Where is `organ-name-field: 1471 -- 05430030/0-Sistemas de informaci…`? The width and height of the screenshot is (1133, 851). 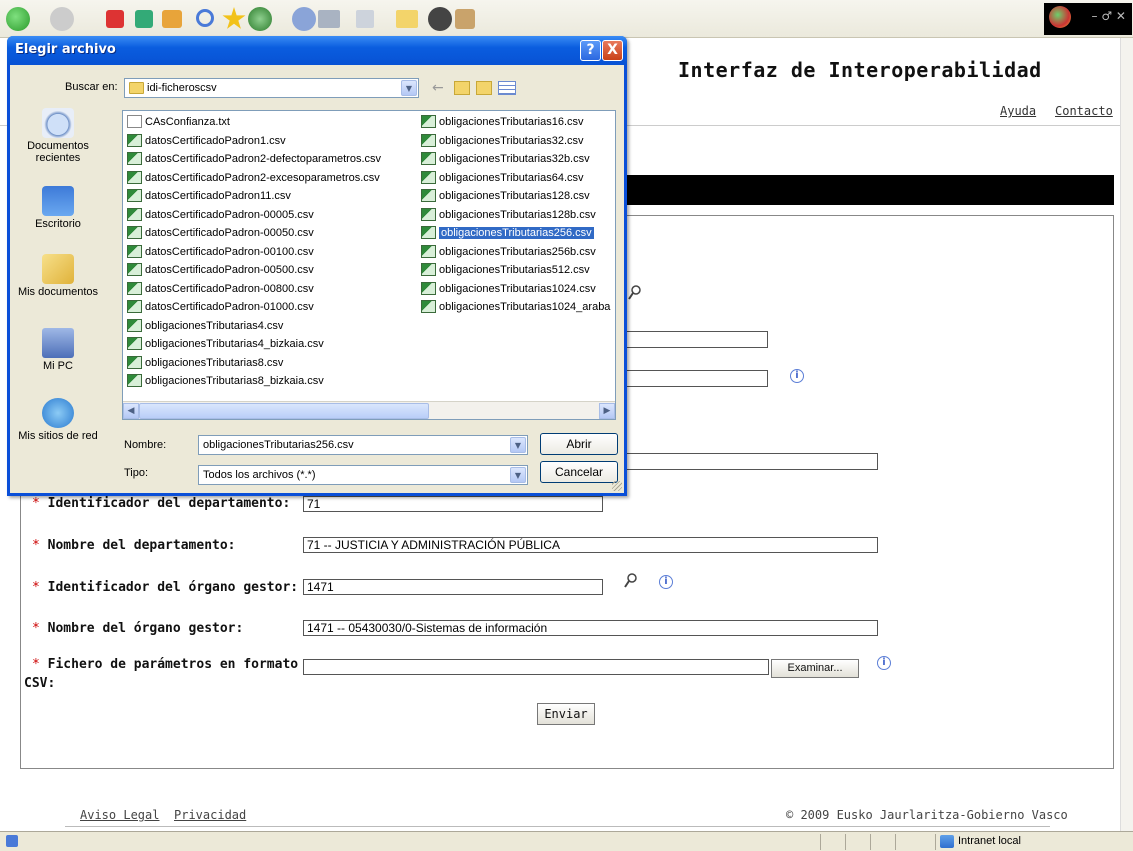
organ-name-field: 1471 -- 05430030/0-Sistemas de informaci… is located at coordinates (590, 628).